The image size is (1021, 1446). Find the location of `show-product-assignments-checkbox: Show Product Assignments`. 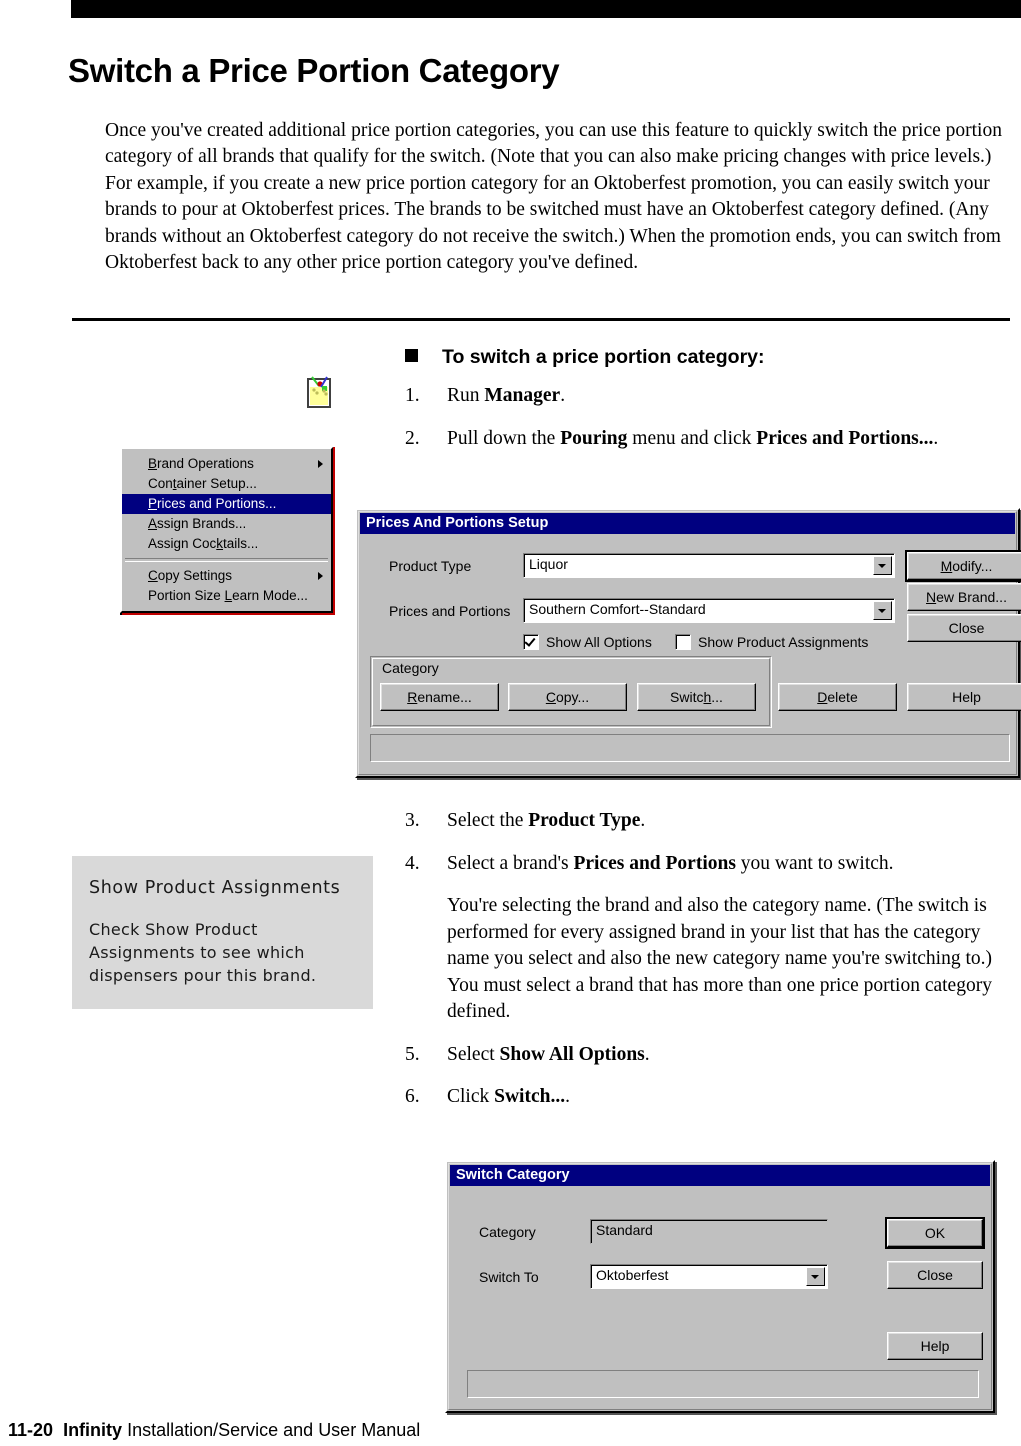

show-product-assignments-checkbox: Show Product Assignments is located at coordinates (771, 642).